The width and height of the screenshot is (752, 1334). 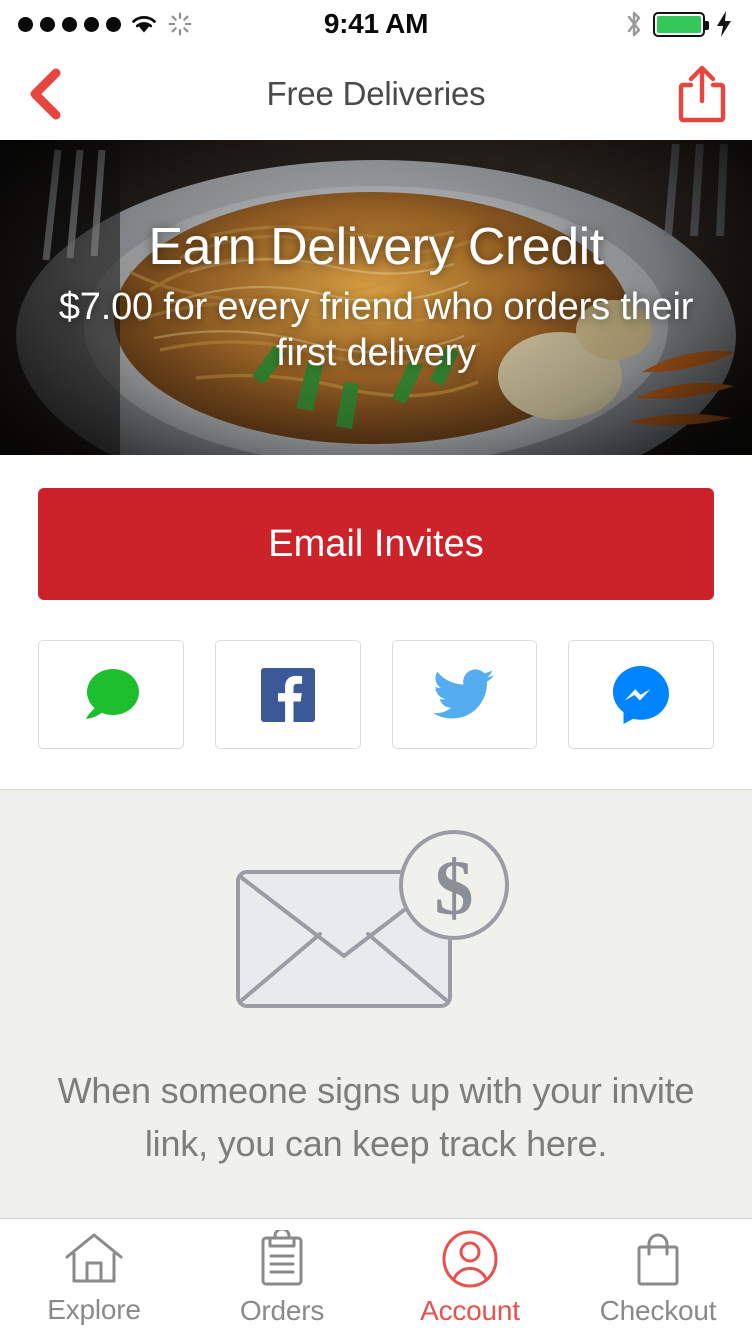 What do you see at coordinates (282, 1310) in the screenshot?
I see `tab-label-orders: Orders` at bounding box center [282, 1310].